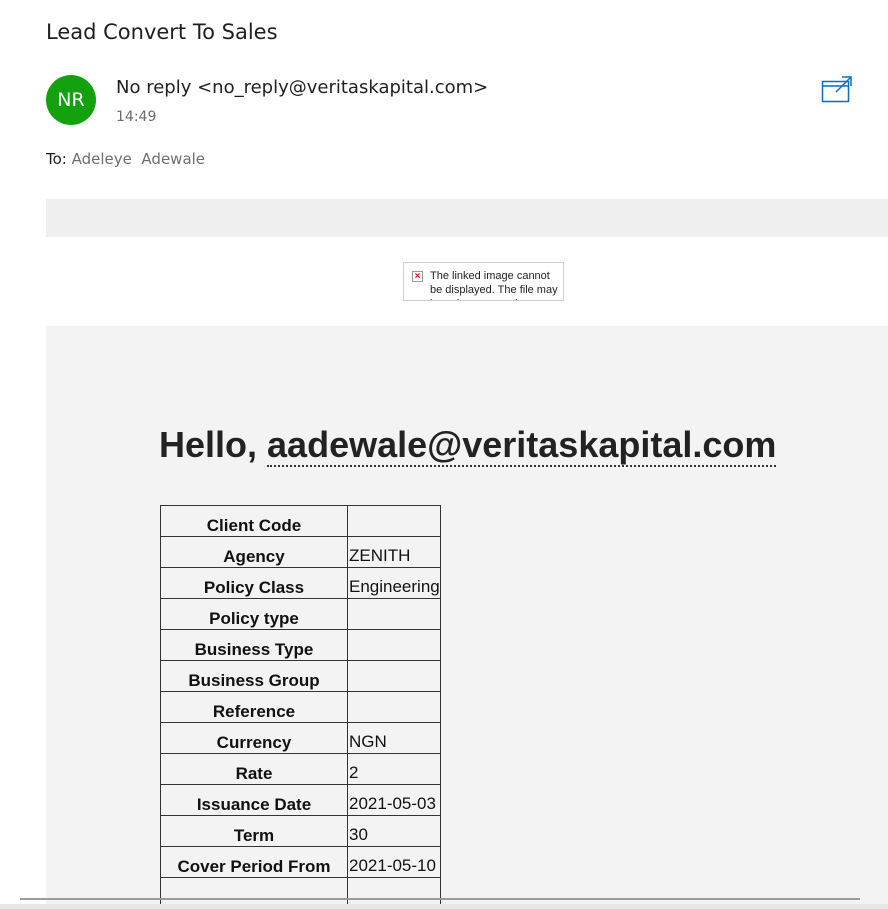  Describe the element at coordinates (254, 676) in the screenshot. I see `field-label: Business Group` at that location.